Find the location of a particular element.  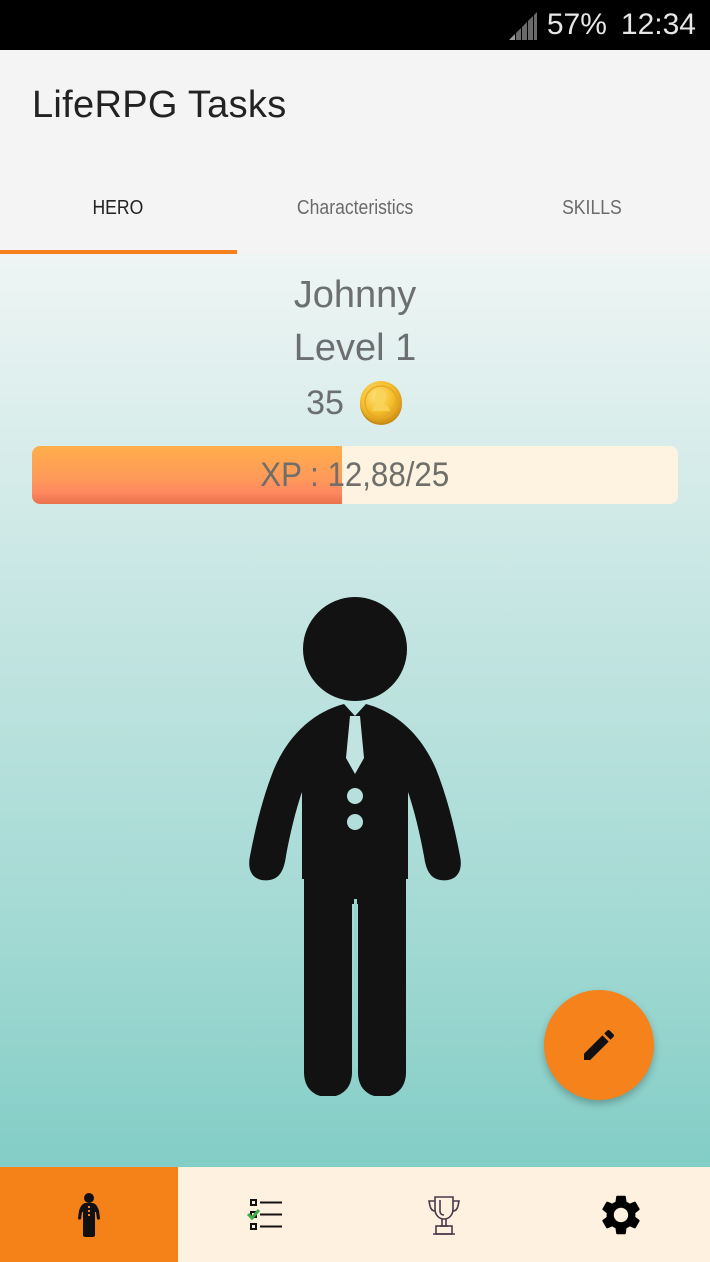

trophy-icon is located at coordinates (443, 1215).